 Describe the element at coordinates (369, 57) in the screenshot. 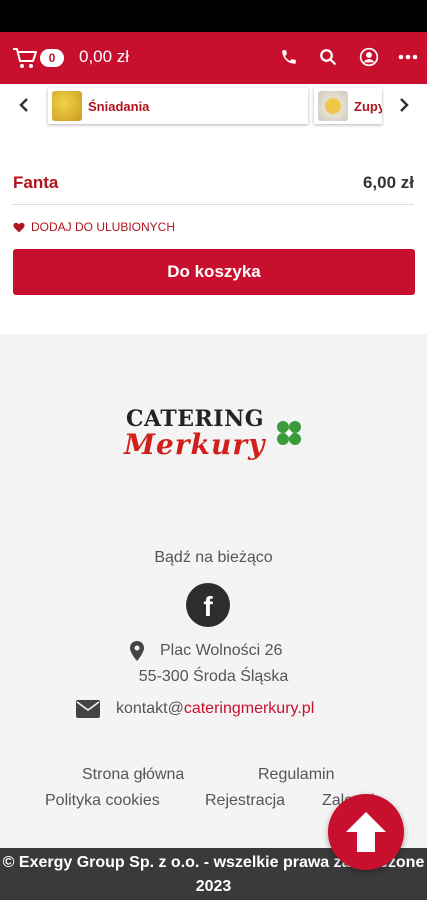

I see `user-icon` at that location.